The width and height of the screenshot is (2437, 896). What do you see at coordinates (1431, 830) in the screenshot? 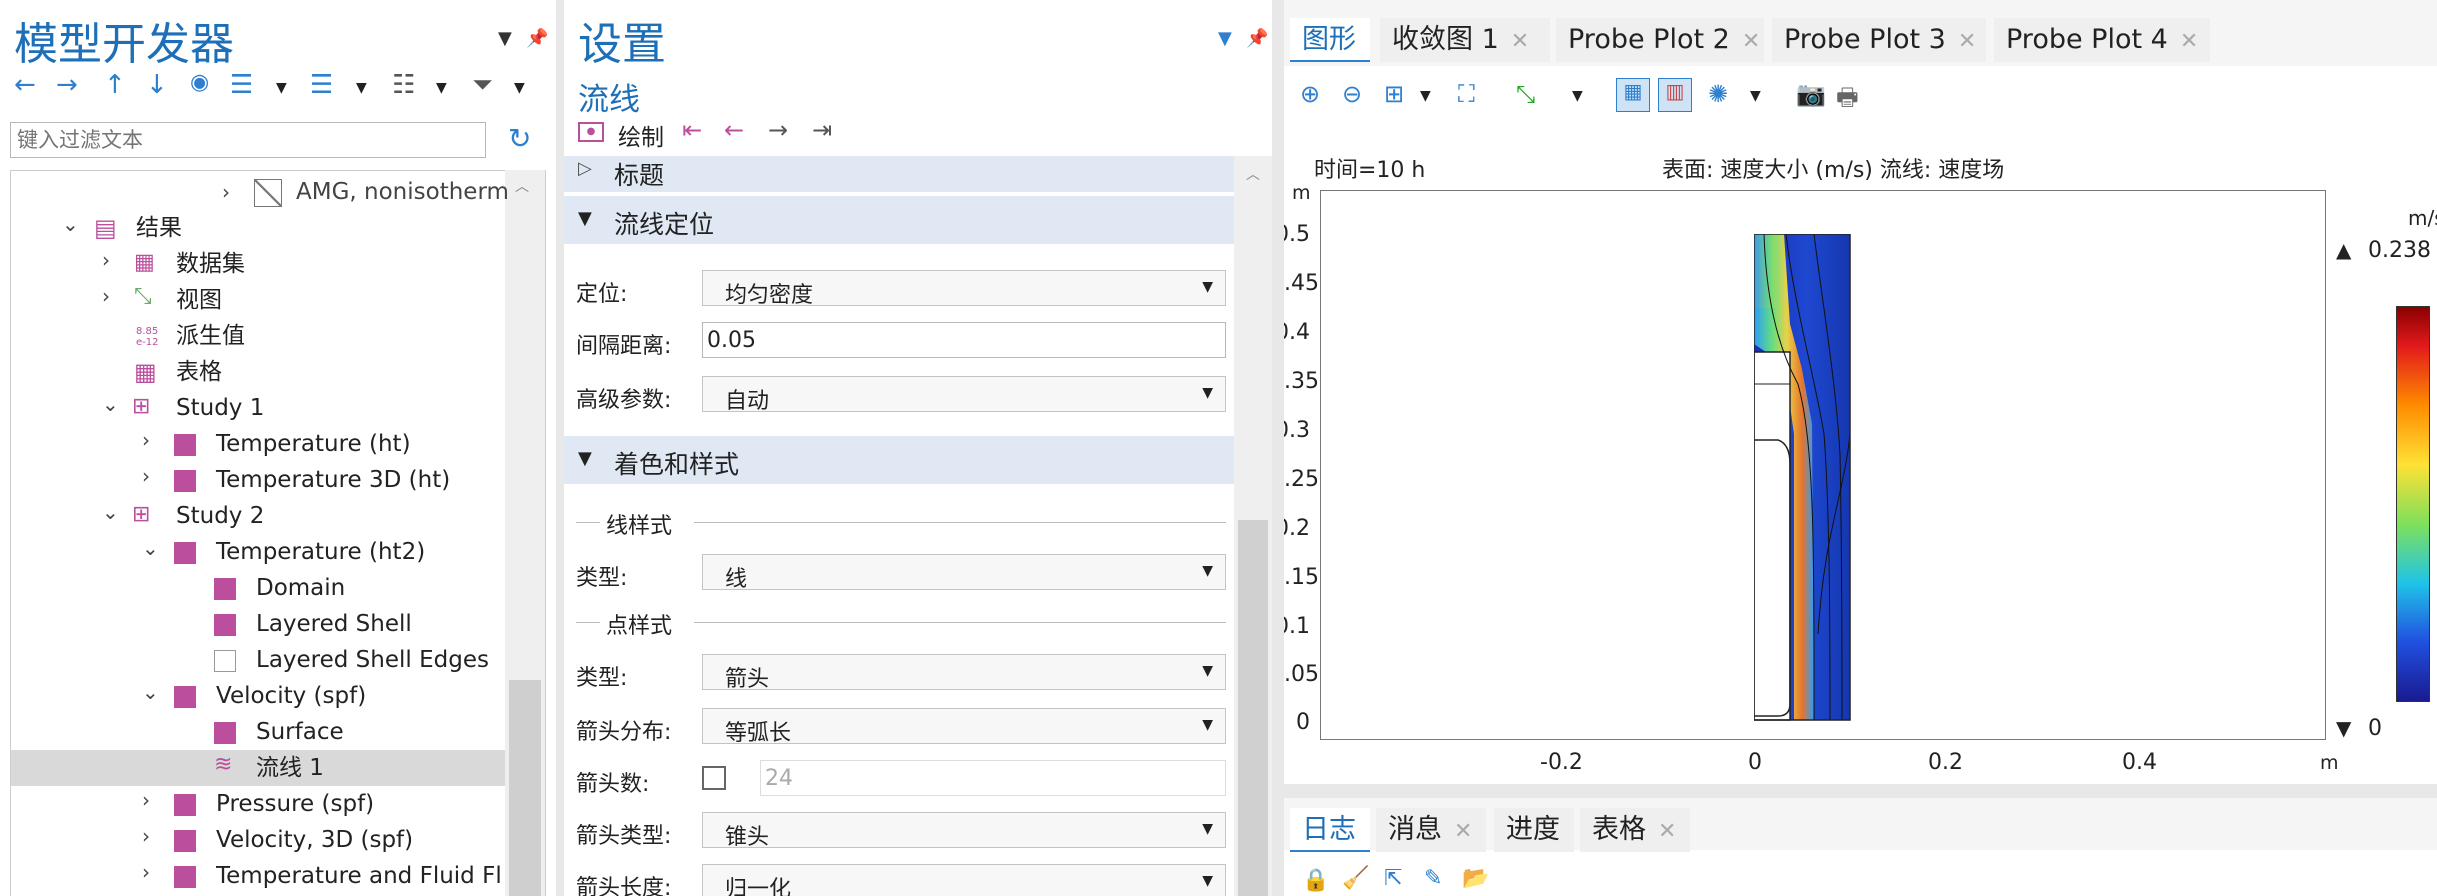
I see `tab-messages: 消息 ✕` at bounding box center [1431, 830].